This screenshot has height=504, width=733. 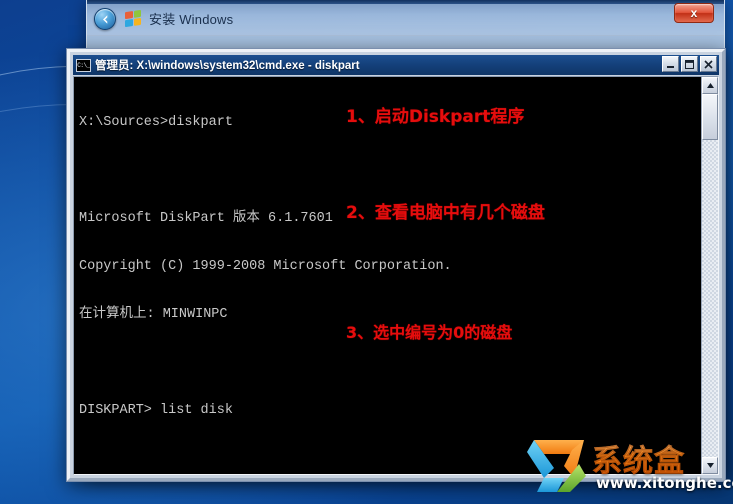 I want to click on close-button, so click(x=708, y=64).